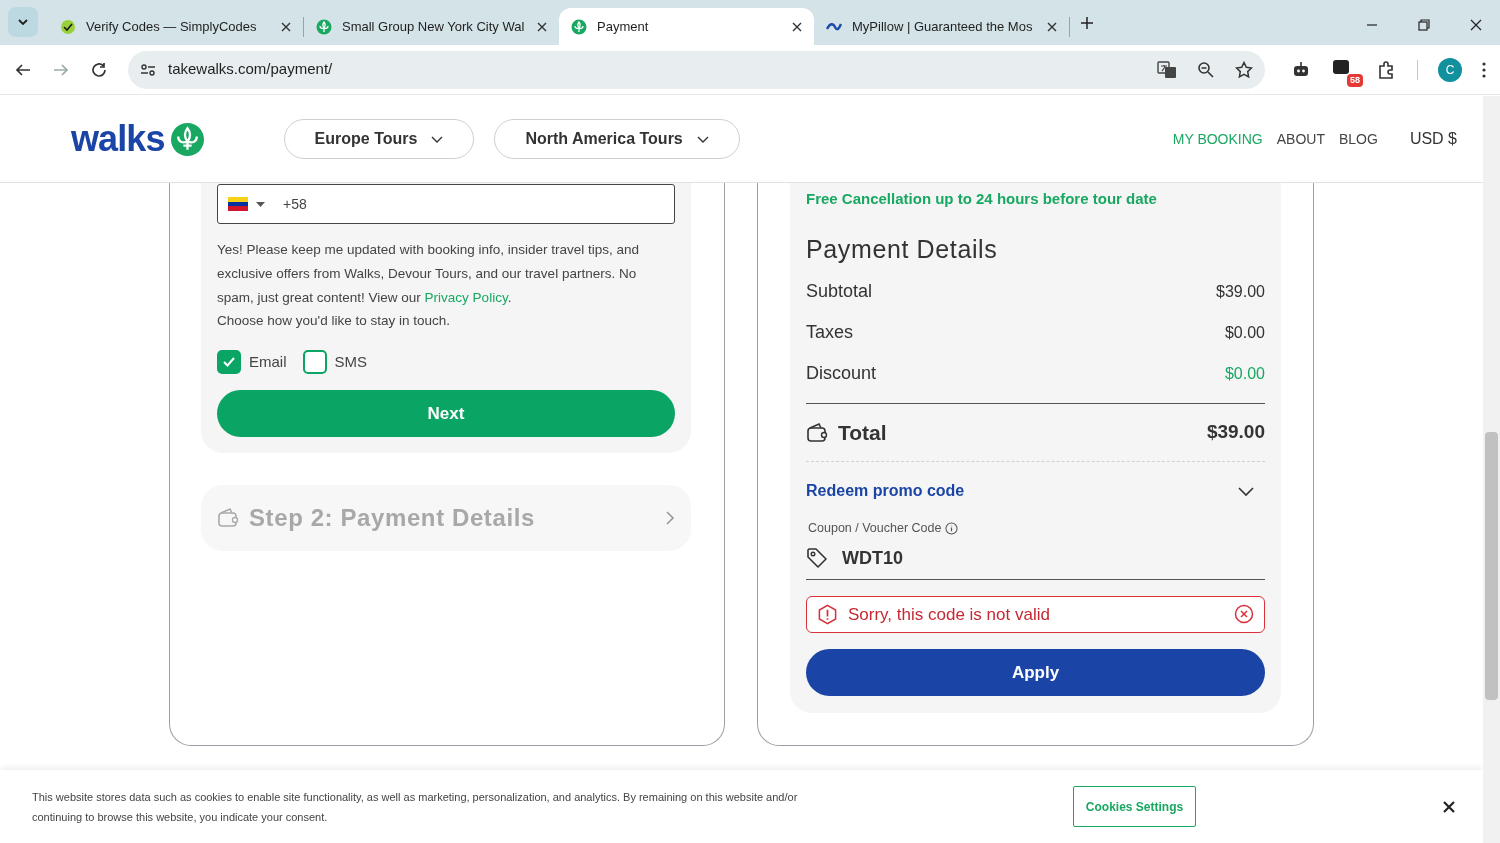 This screenshot has width=1500, height=843. Describe the element at coordinates (415, 807) in the screenshot. I see `cookie-text: This website stores data such as cookies to enable site functionality, as well as marketing, personalization, and analytics. By remaining on this website and/or continuing to browse this website, you indicate your consent.` at that location.